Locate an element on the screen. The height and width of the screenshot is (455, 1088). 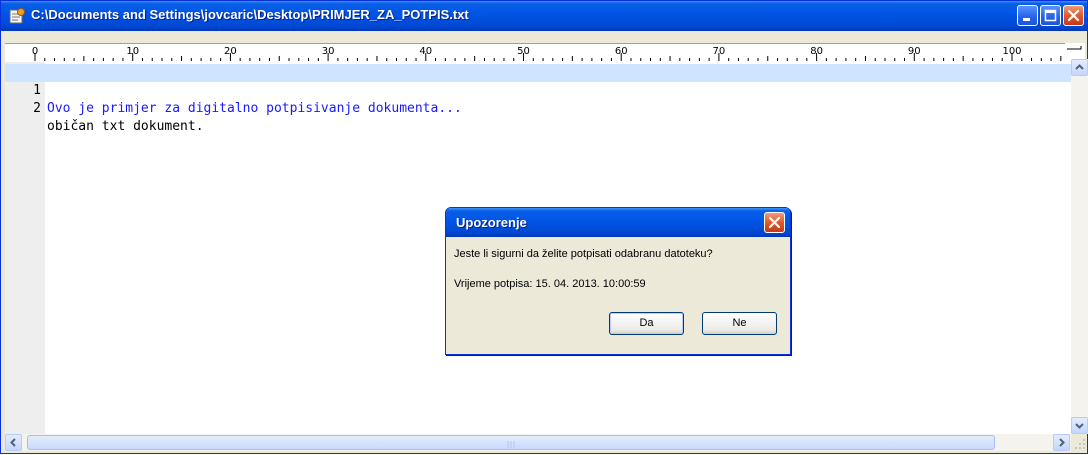
ruler-label: 0 is located at coordinates (35, 51).